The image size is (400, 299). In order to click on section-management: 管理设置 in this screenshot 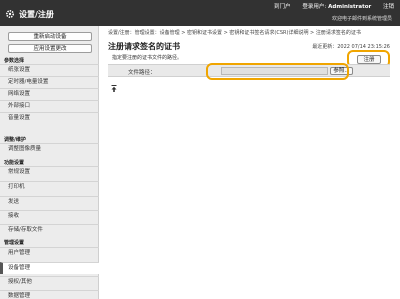, I will do `click(14, 243)`.